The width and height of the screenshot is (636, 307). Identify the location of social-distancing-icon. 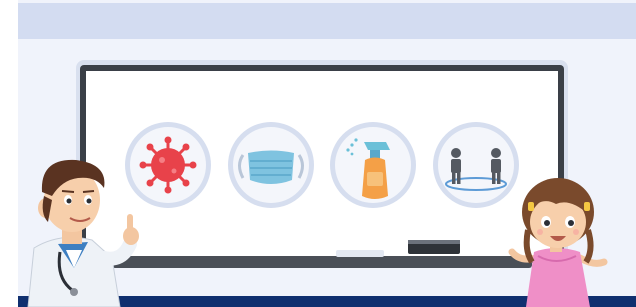
(476, 165).